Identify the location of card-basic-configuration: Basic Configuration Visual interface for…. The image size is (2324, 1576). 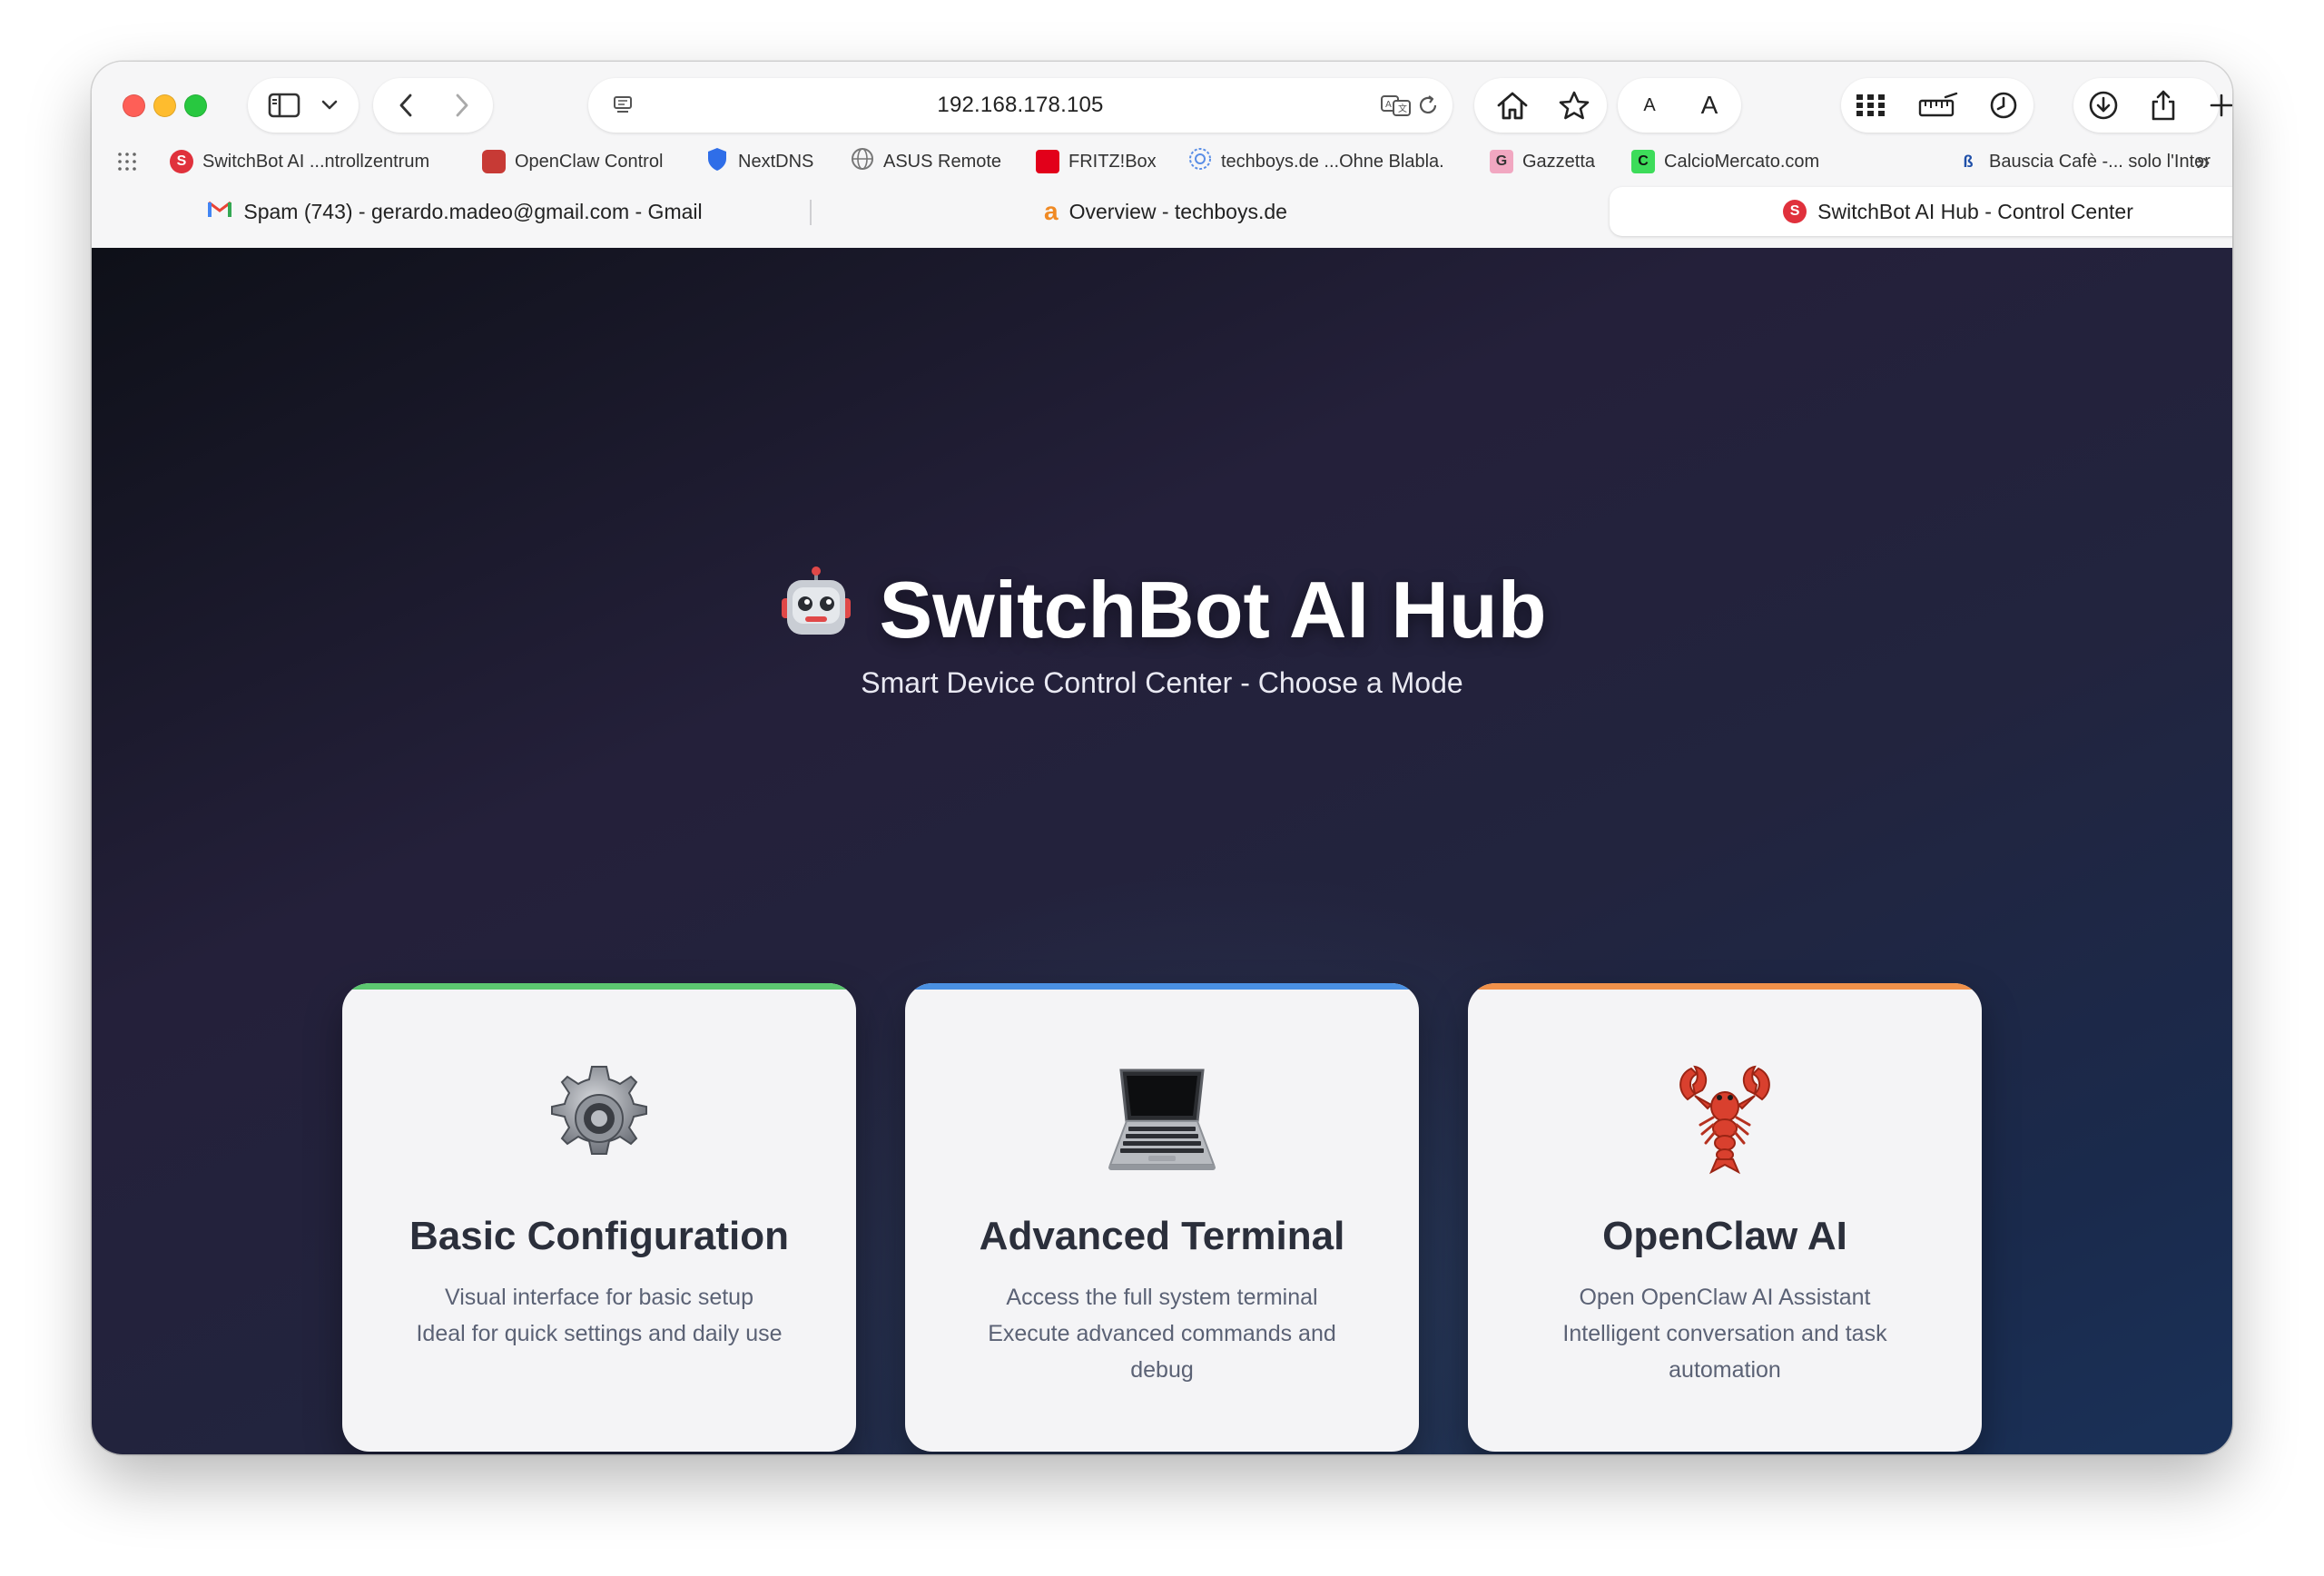
(599, 1218).